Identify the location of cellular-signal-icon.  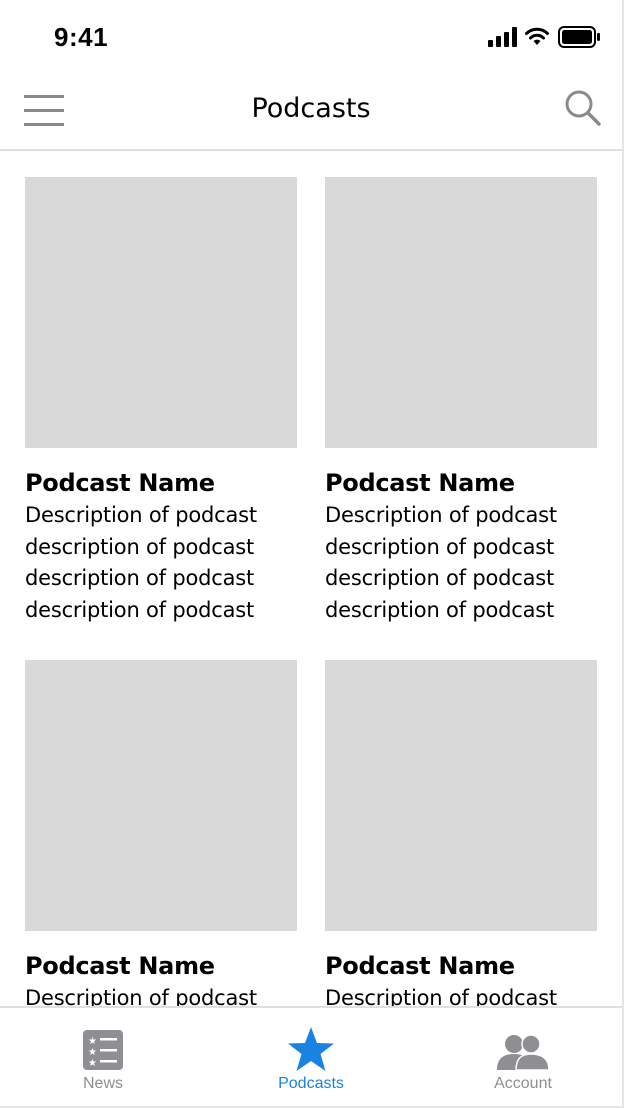
(502, 37).